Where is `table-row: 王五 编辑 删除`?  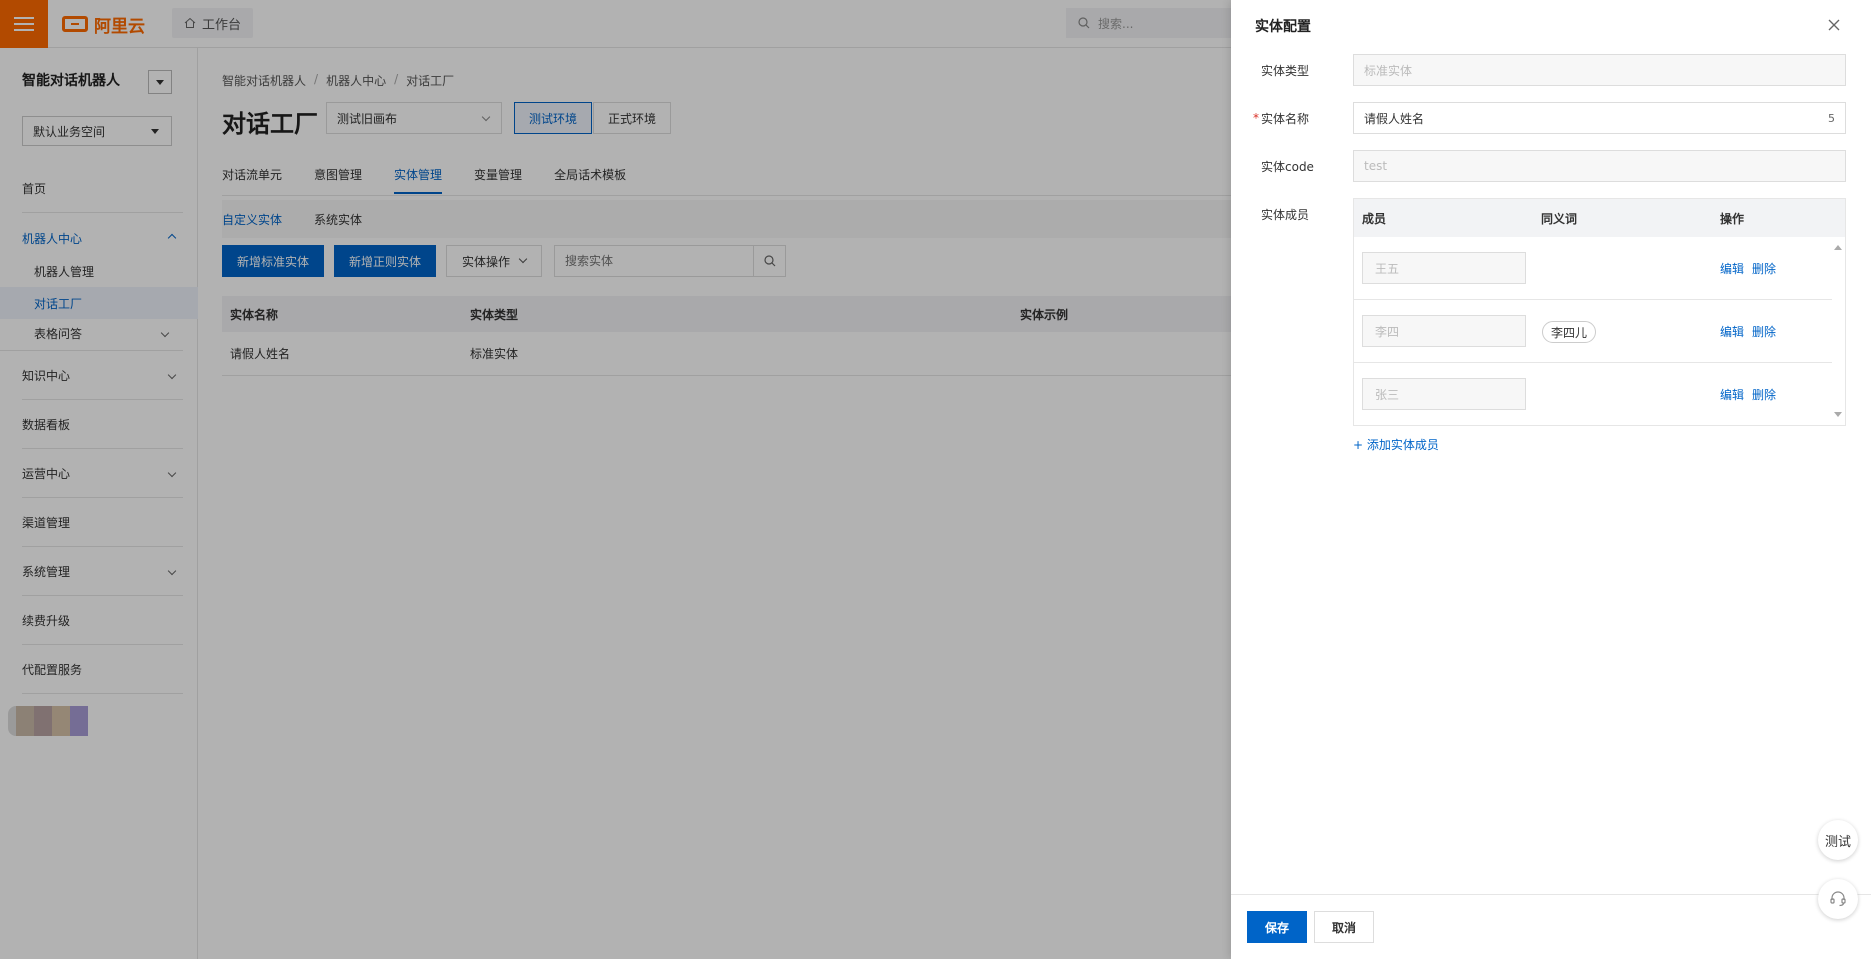 table-row: 王五 编辑 删除 is located at coordinates (1593, 268).